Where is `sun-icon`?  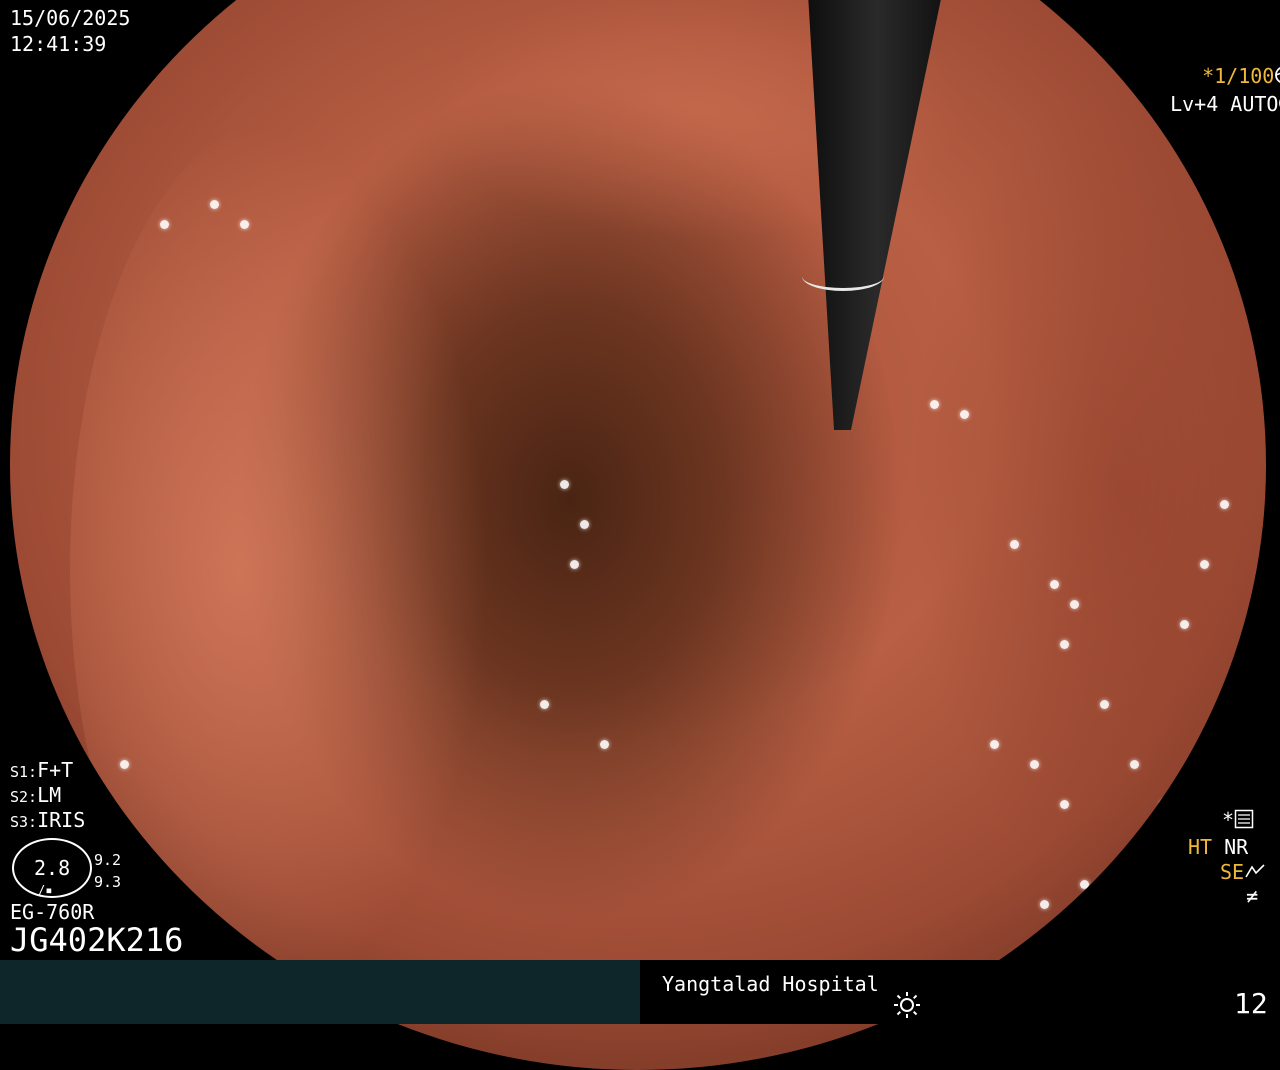
sun-icon is located at coordinates (907, 1007).